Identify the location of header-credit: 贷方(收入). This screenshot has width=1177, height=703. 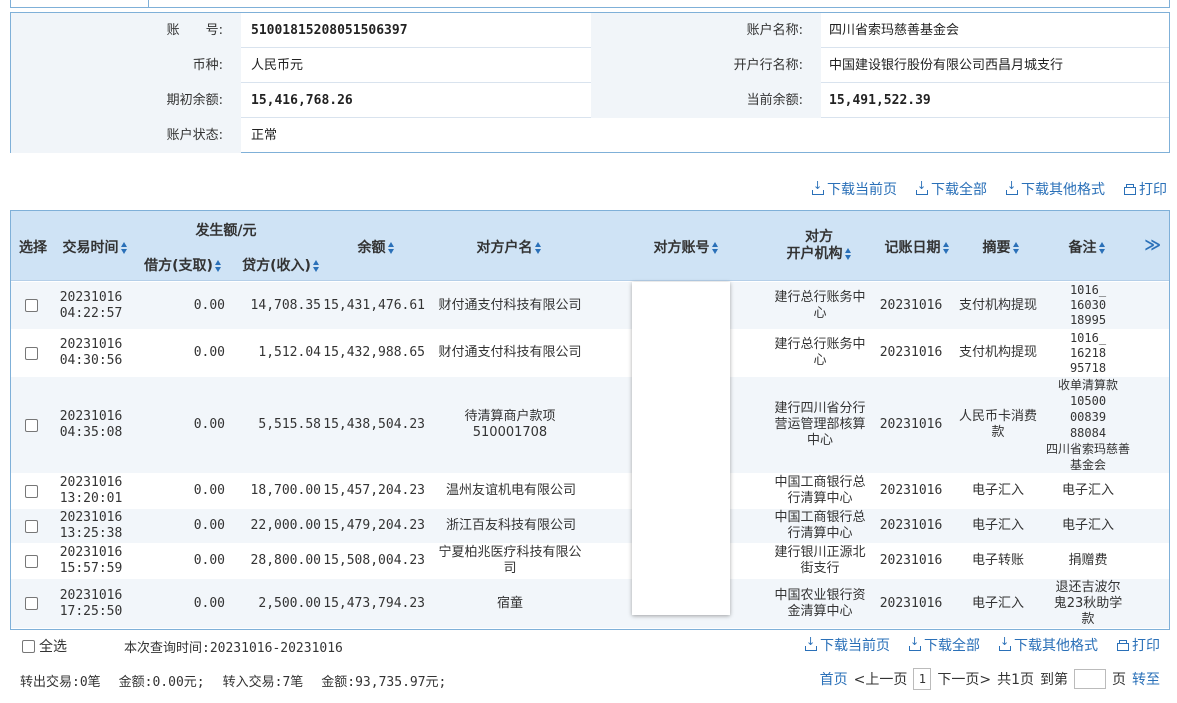
(281, 265).